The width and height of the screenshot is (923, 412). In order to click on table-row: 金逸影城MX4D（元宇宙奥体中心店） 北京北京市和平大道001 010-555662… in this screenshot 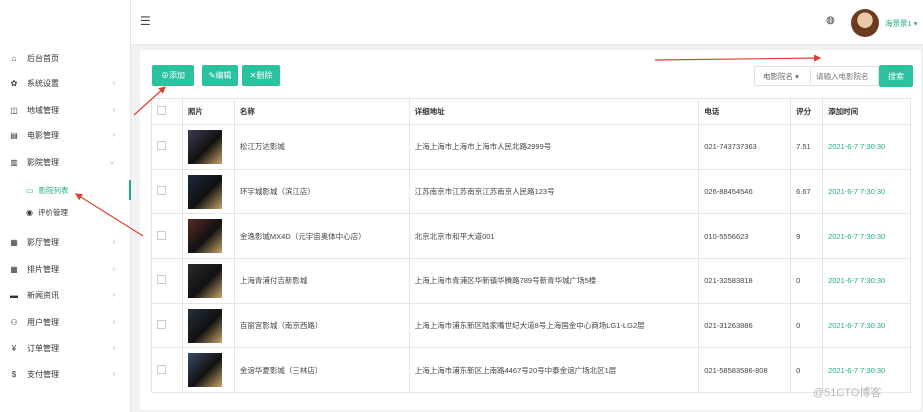, I will do `click(531, 236)`.